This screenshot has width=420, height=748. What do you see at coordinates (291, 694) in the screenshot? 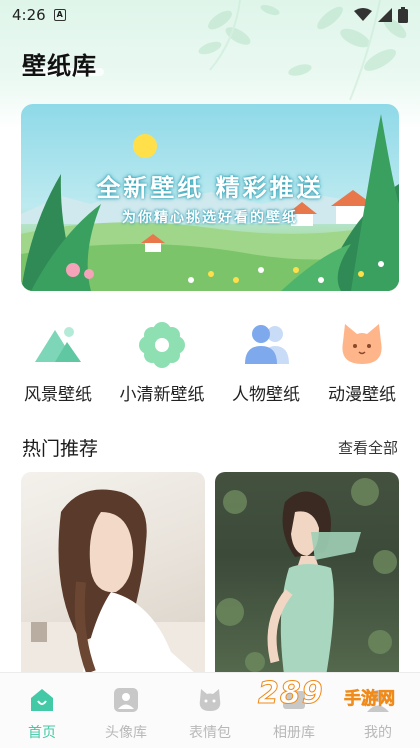
I see `watermark-logo: 289` at bounding box center [291, 694].